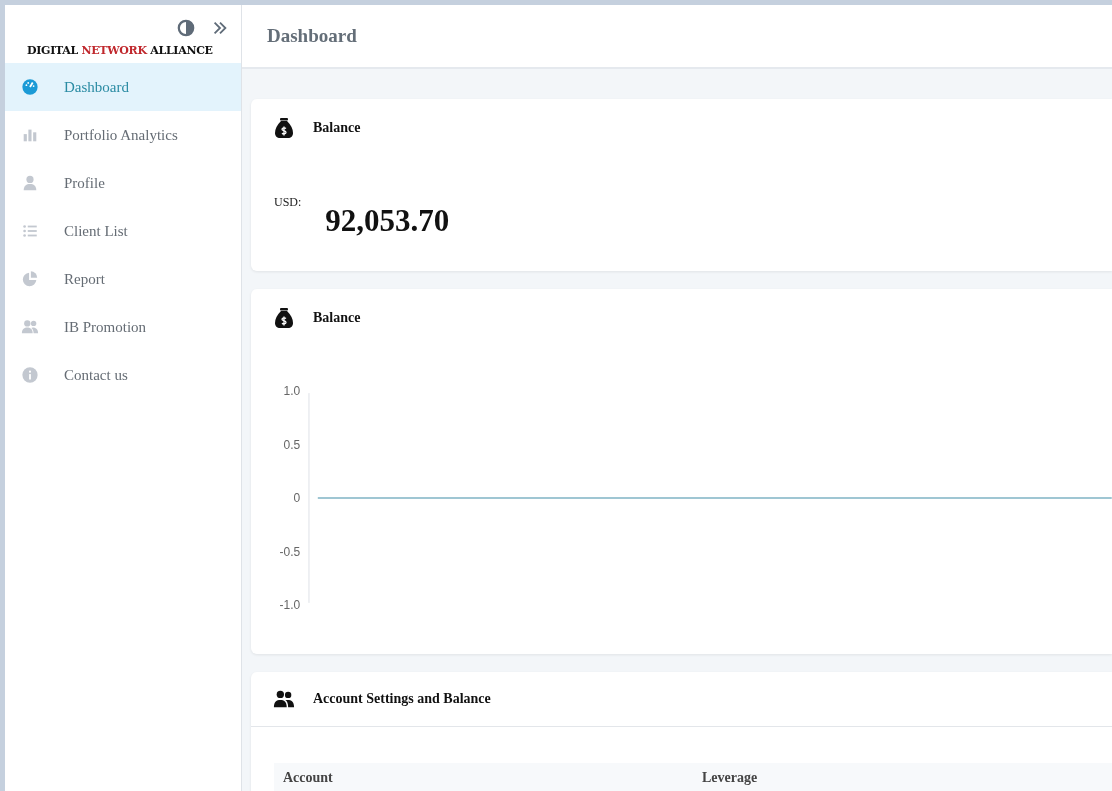 The image size is (1112, 791). What do you see at coordinates (123, 375) in the screenshot?
I see `sidebar-item: Contact us` at bounding box center [123, 375].